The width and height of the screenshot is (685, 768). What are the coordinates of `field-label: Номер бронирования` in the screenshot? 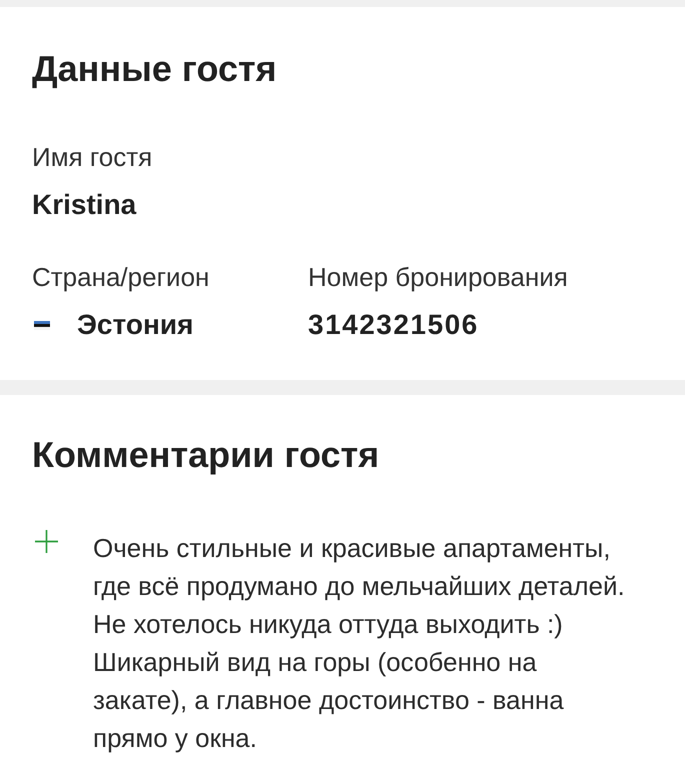 It's located at (438, 277).